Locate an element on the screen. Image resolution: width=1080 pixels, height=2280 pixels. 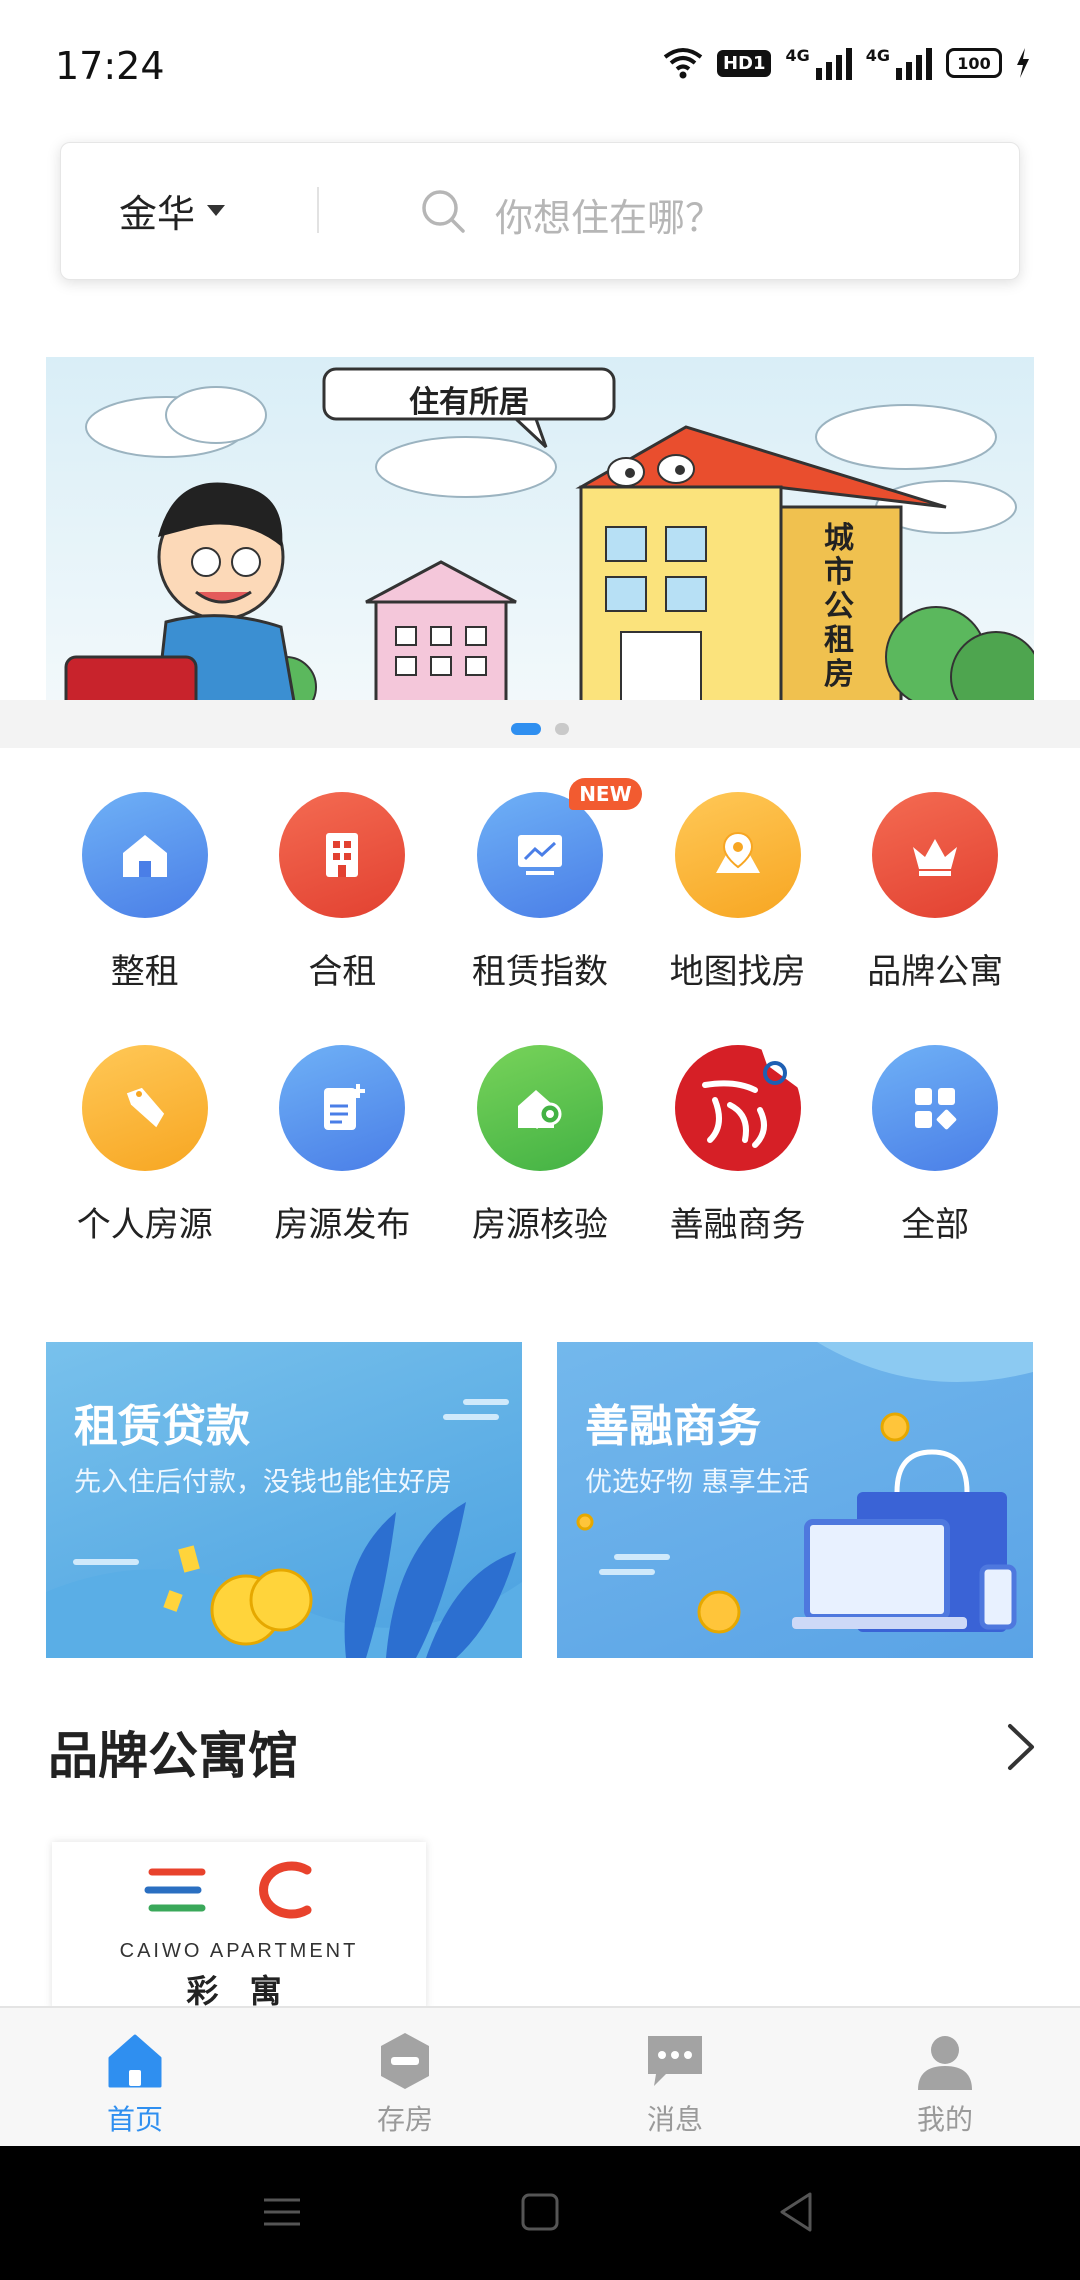
section-title: 品牌公寓馆 is located at coordinates (173, 1756).